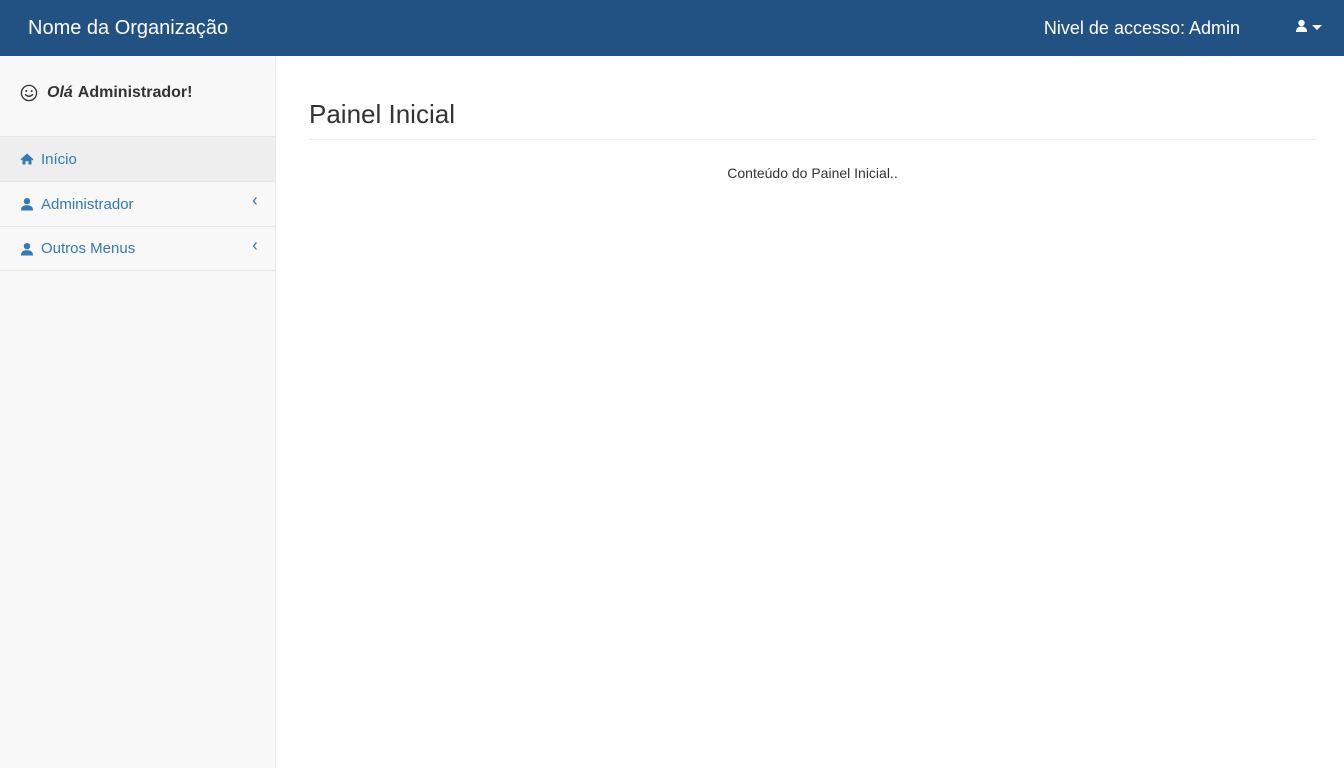 Image resolution: width=1344 pixels, height=768 pixels. Describe the element at coordinates (812, 139) in the screenshot. I see `title-divider` at that location.